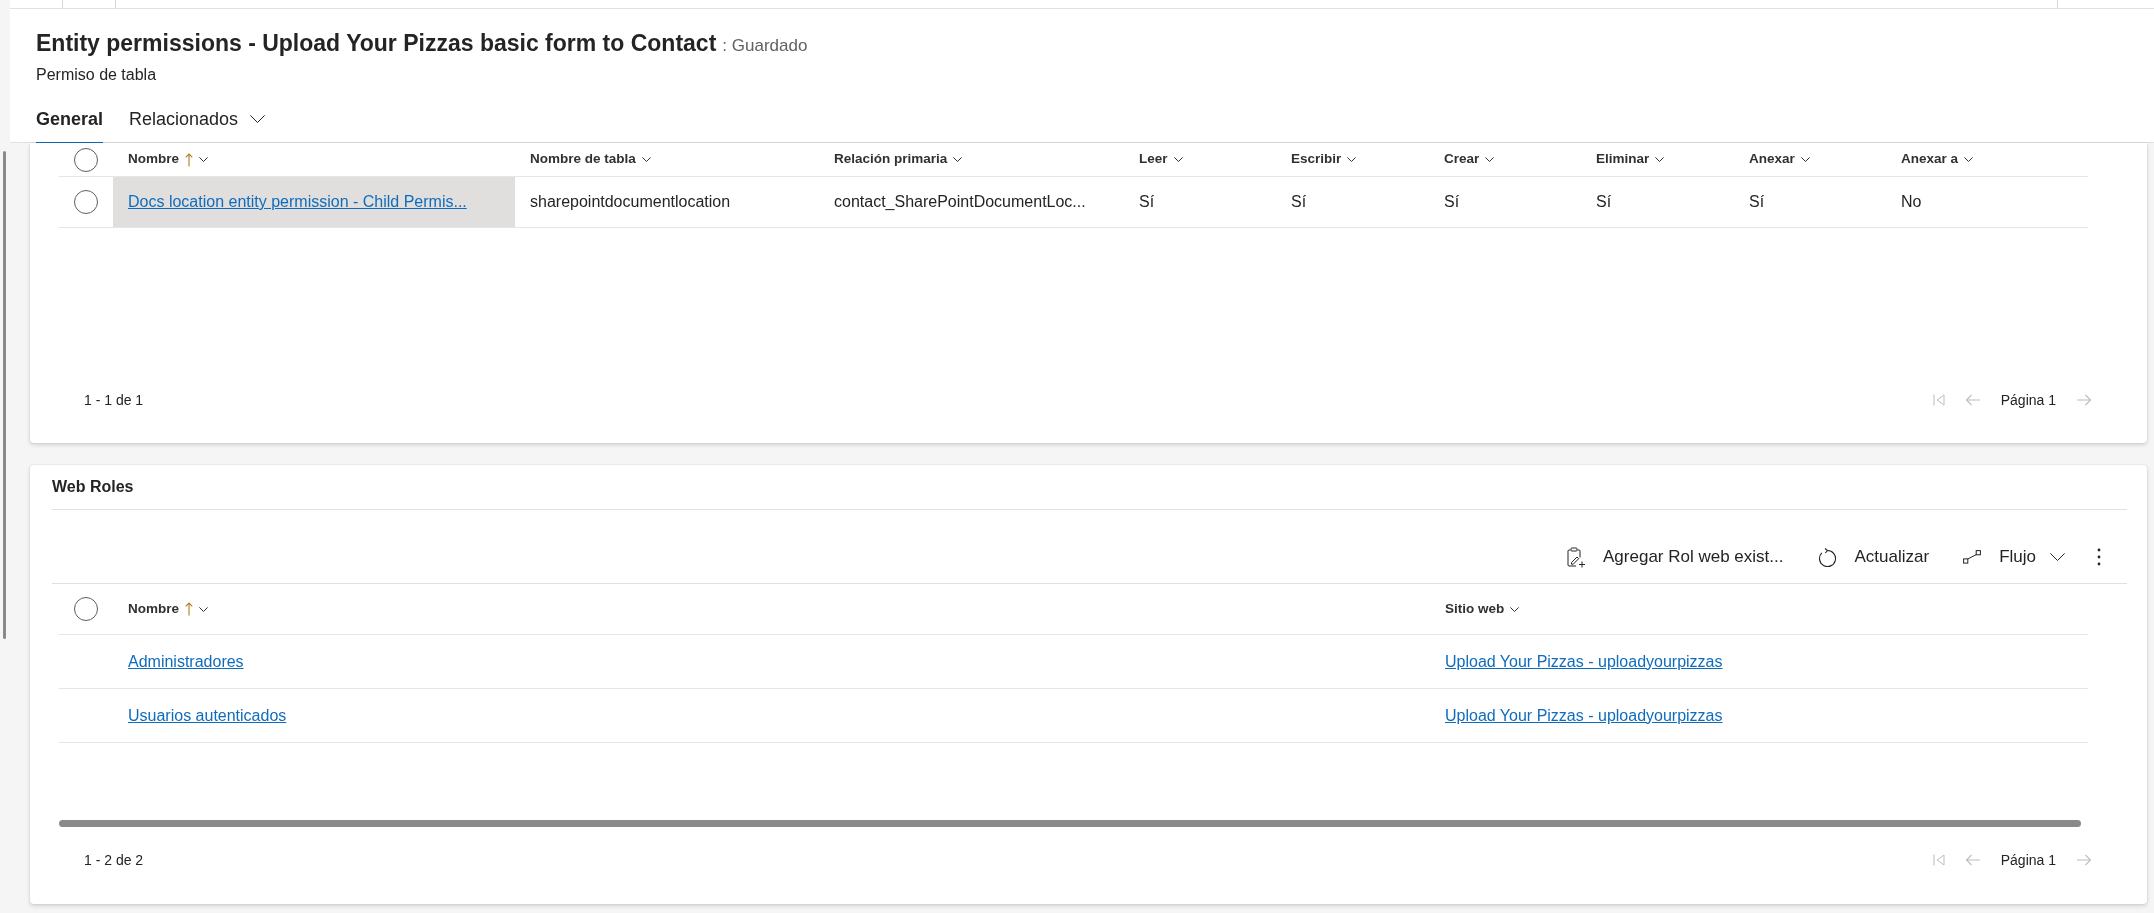 Image resolution: width=2154 pixels, height=913 pixels. What do you see at coordinates (1937, 159) in the screenshot?
I see `column-header: Anexar a` at bounding box center [1937, 159].